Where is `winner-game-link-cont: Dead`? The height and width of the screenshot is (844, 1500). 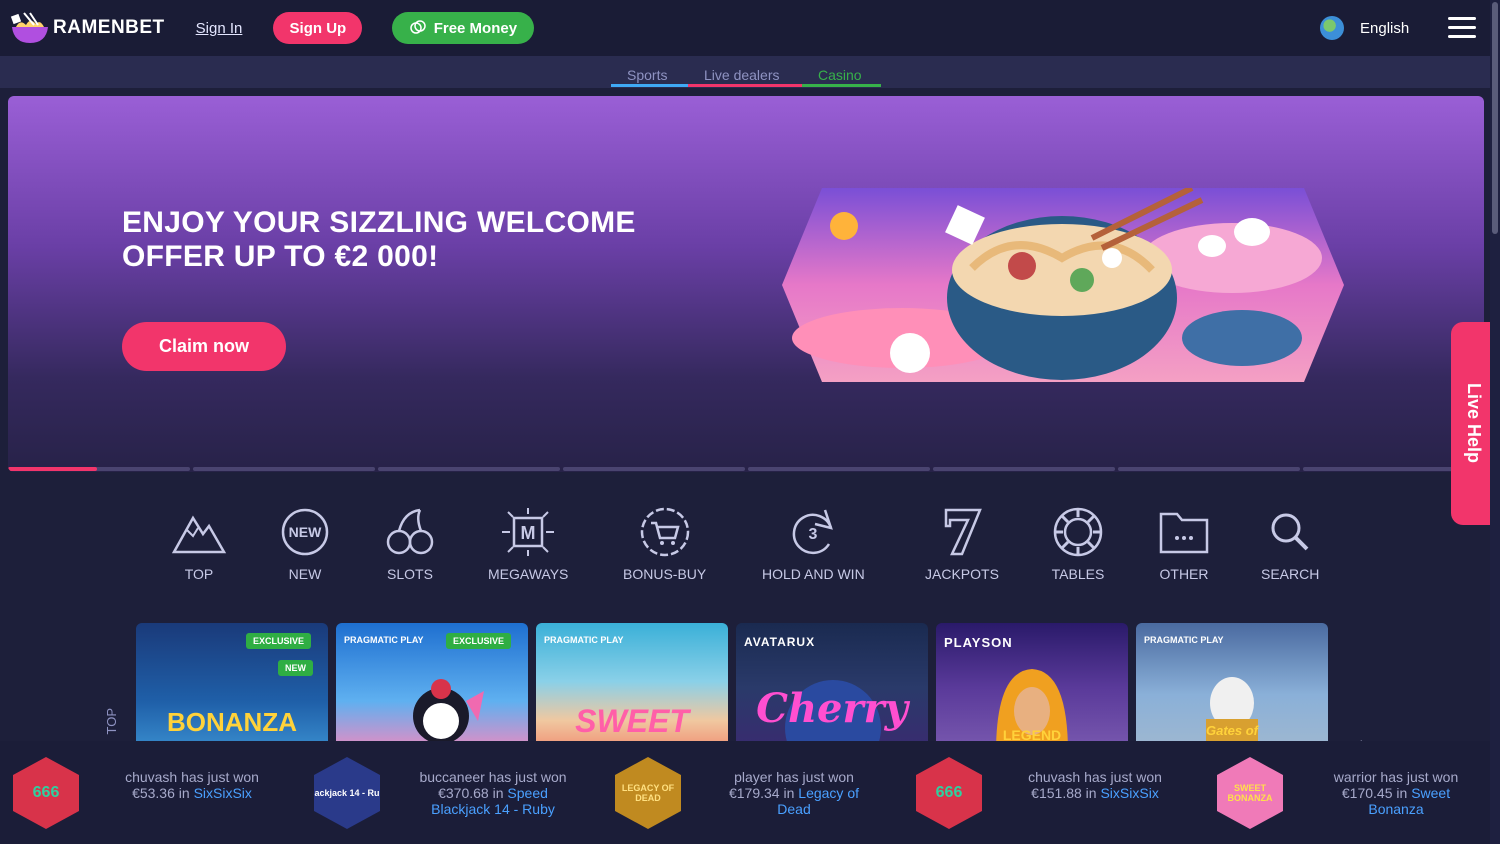 winner-game-link-cont: Dead is located at coordinates (793, 809).